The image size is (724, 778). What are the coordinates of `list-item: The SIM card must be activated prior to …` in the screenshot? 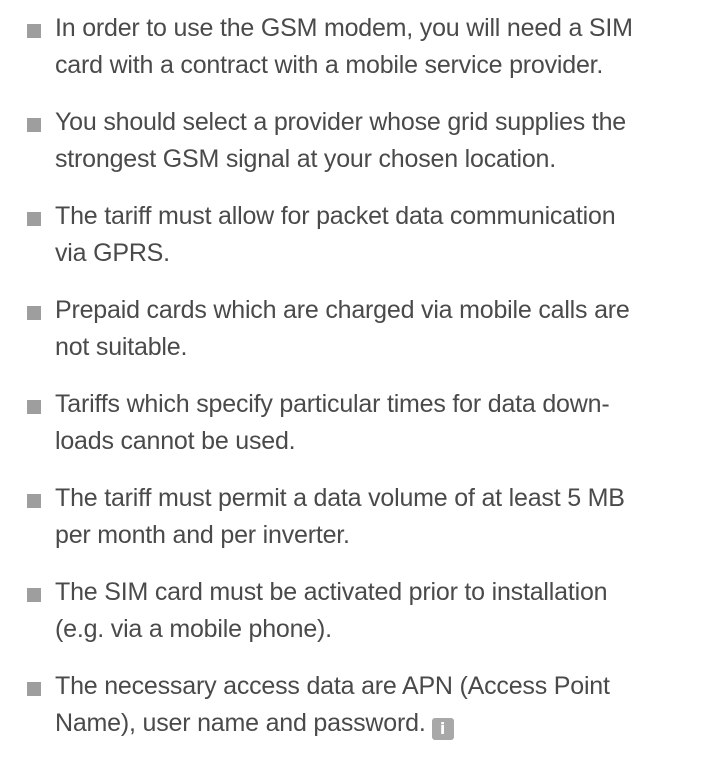 It's located at (362, 616).